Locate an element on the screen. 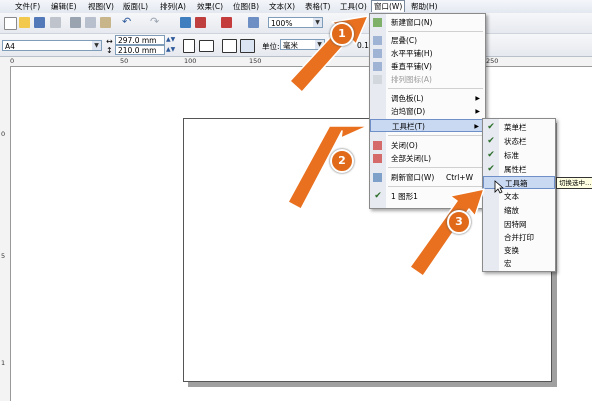 Image resolution: width=592 pixels, height=401 pixels. arrow-3-icon is located at coordinates (447, 232).